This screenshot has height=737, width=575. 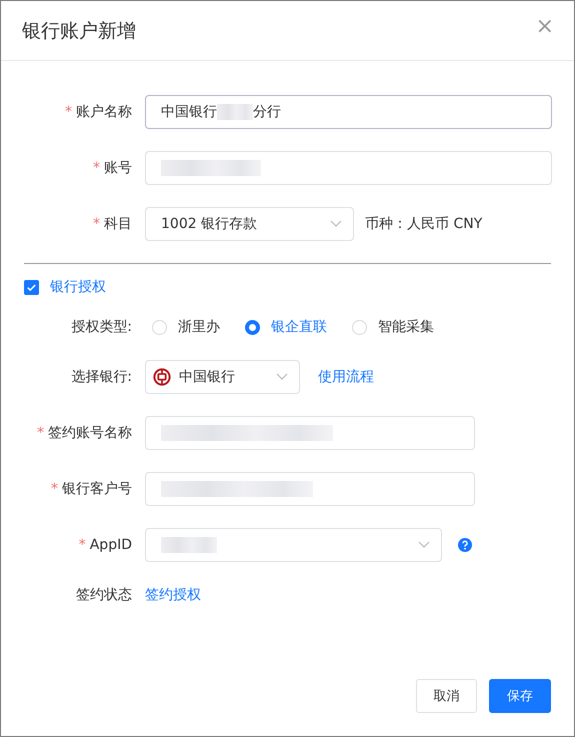 I want to click on dialog-title: 银行账户新增, so click(x=79, y=31).